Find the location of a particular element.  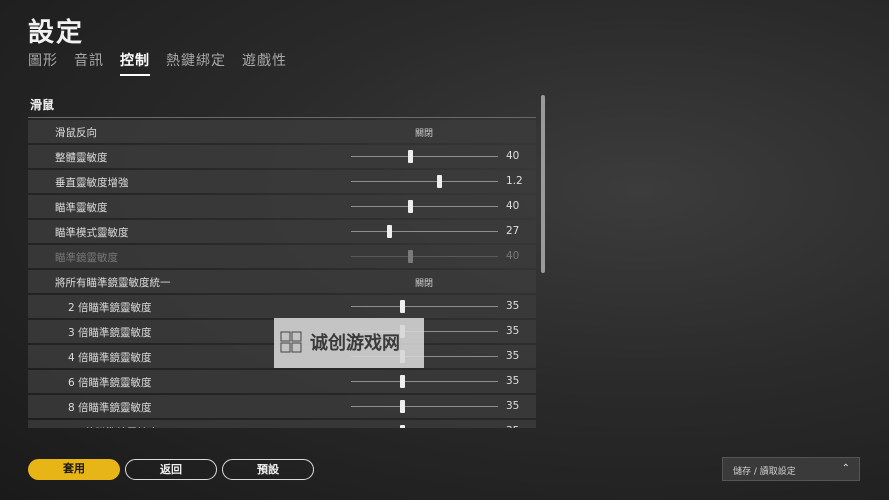

setting-label: 8 倍瞄準鏡靈敏度 is located at coordinates (110, 408).